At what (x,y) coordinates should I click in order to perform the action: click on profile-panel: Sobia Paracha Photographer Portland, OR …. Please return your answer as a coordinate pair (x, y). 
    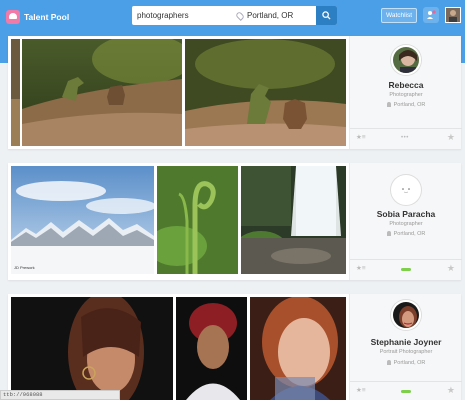
    Looking at the image, I should click on (405, 221).